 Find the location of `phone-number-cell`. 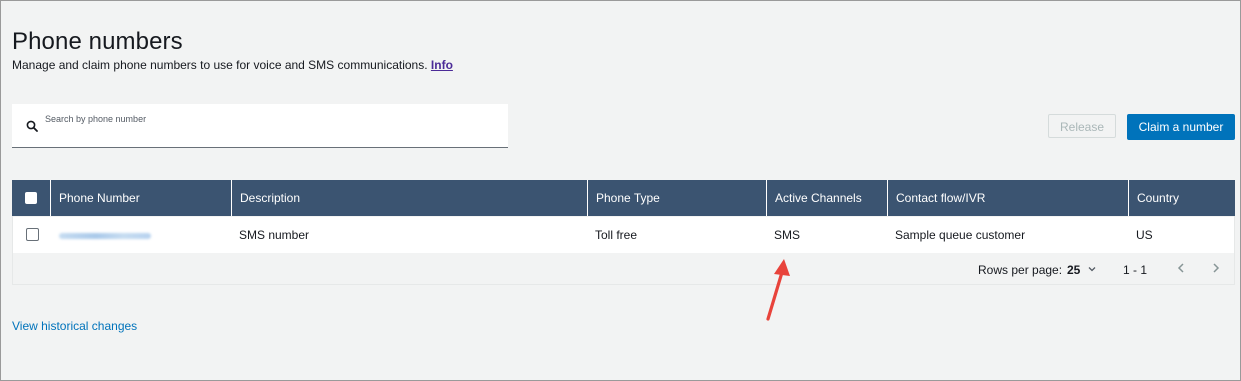

phone-number-cell is located at coordinates (141, 235).